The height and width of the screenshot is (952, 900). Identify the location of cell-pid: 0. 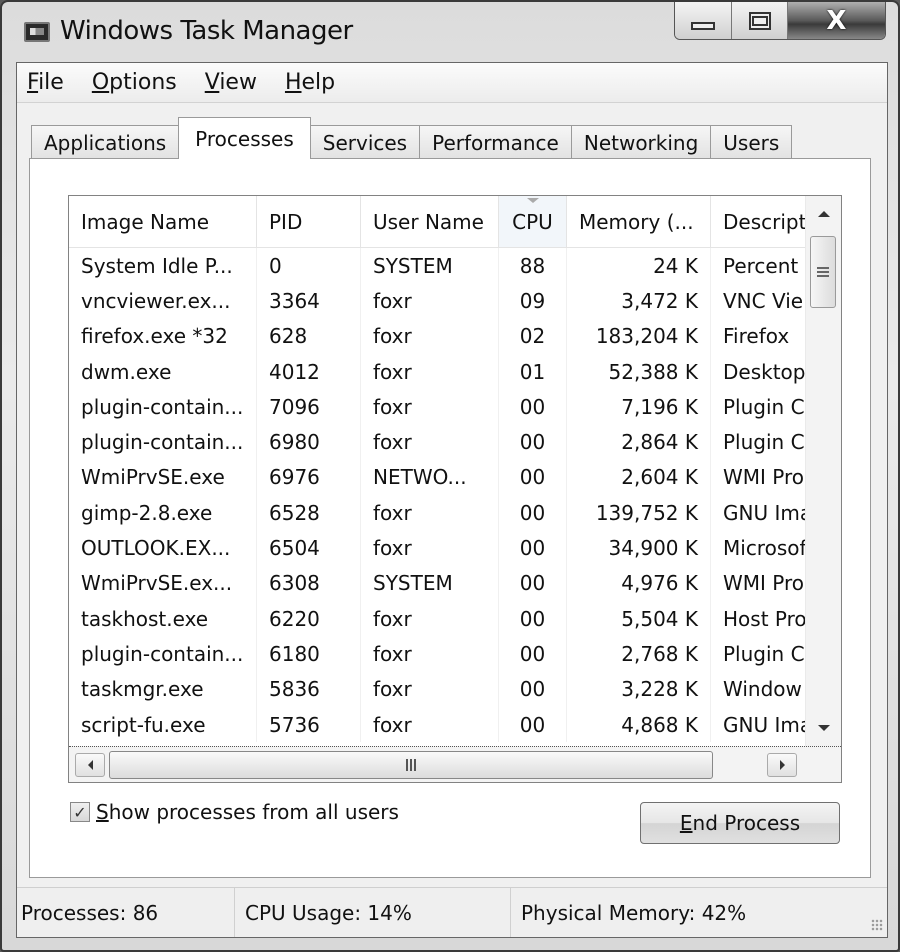
(309, 266).